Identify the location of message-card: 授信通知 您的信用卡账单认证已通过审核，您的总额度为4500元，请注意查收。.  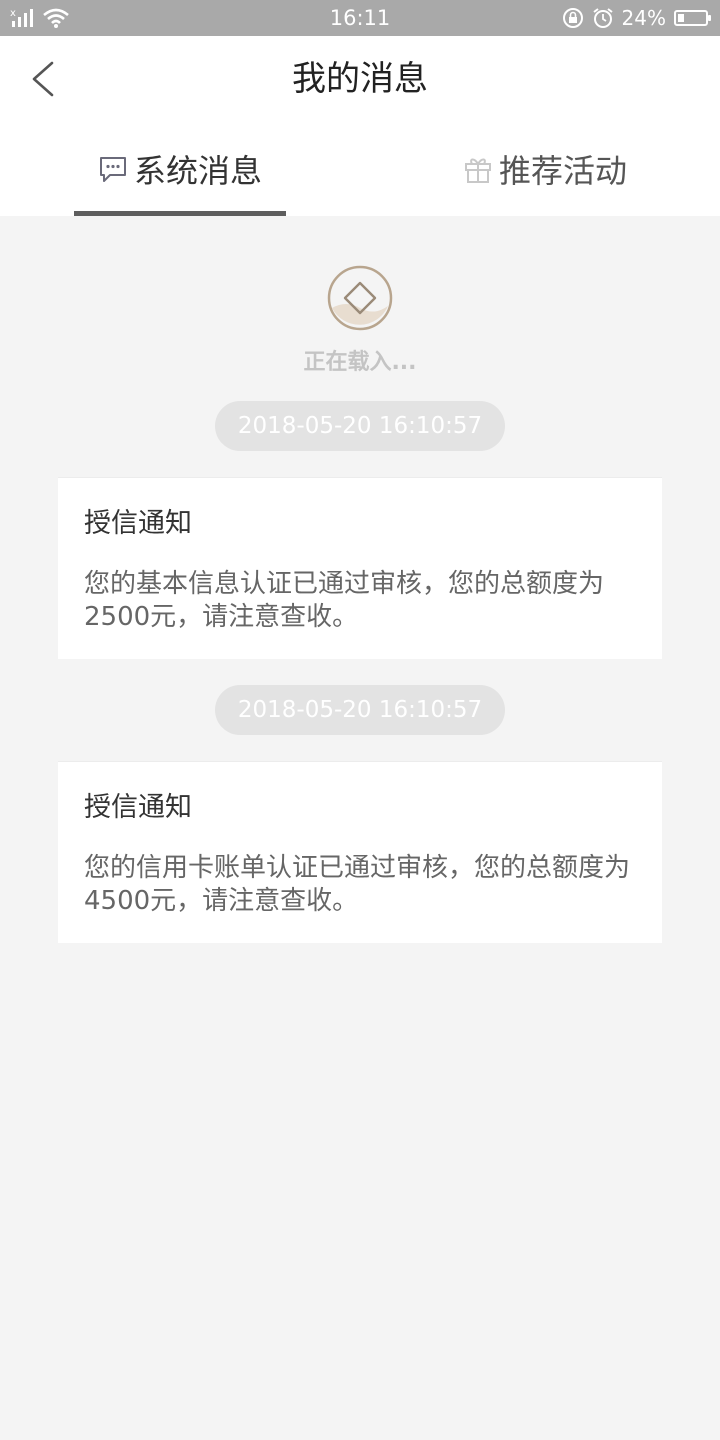
(360, 852).